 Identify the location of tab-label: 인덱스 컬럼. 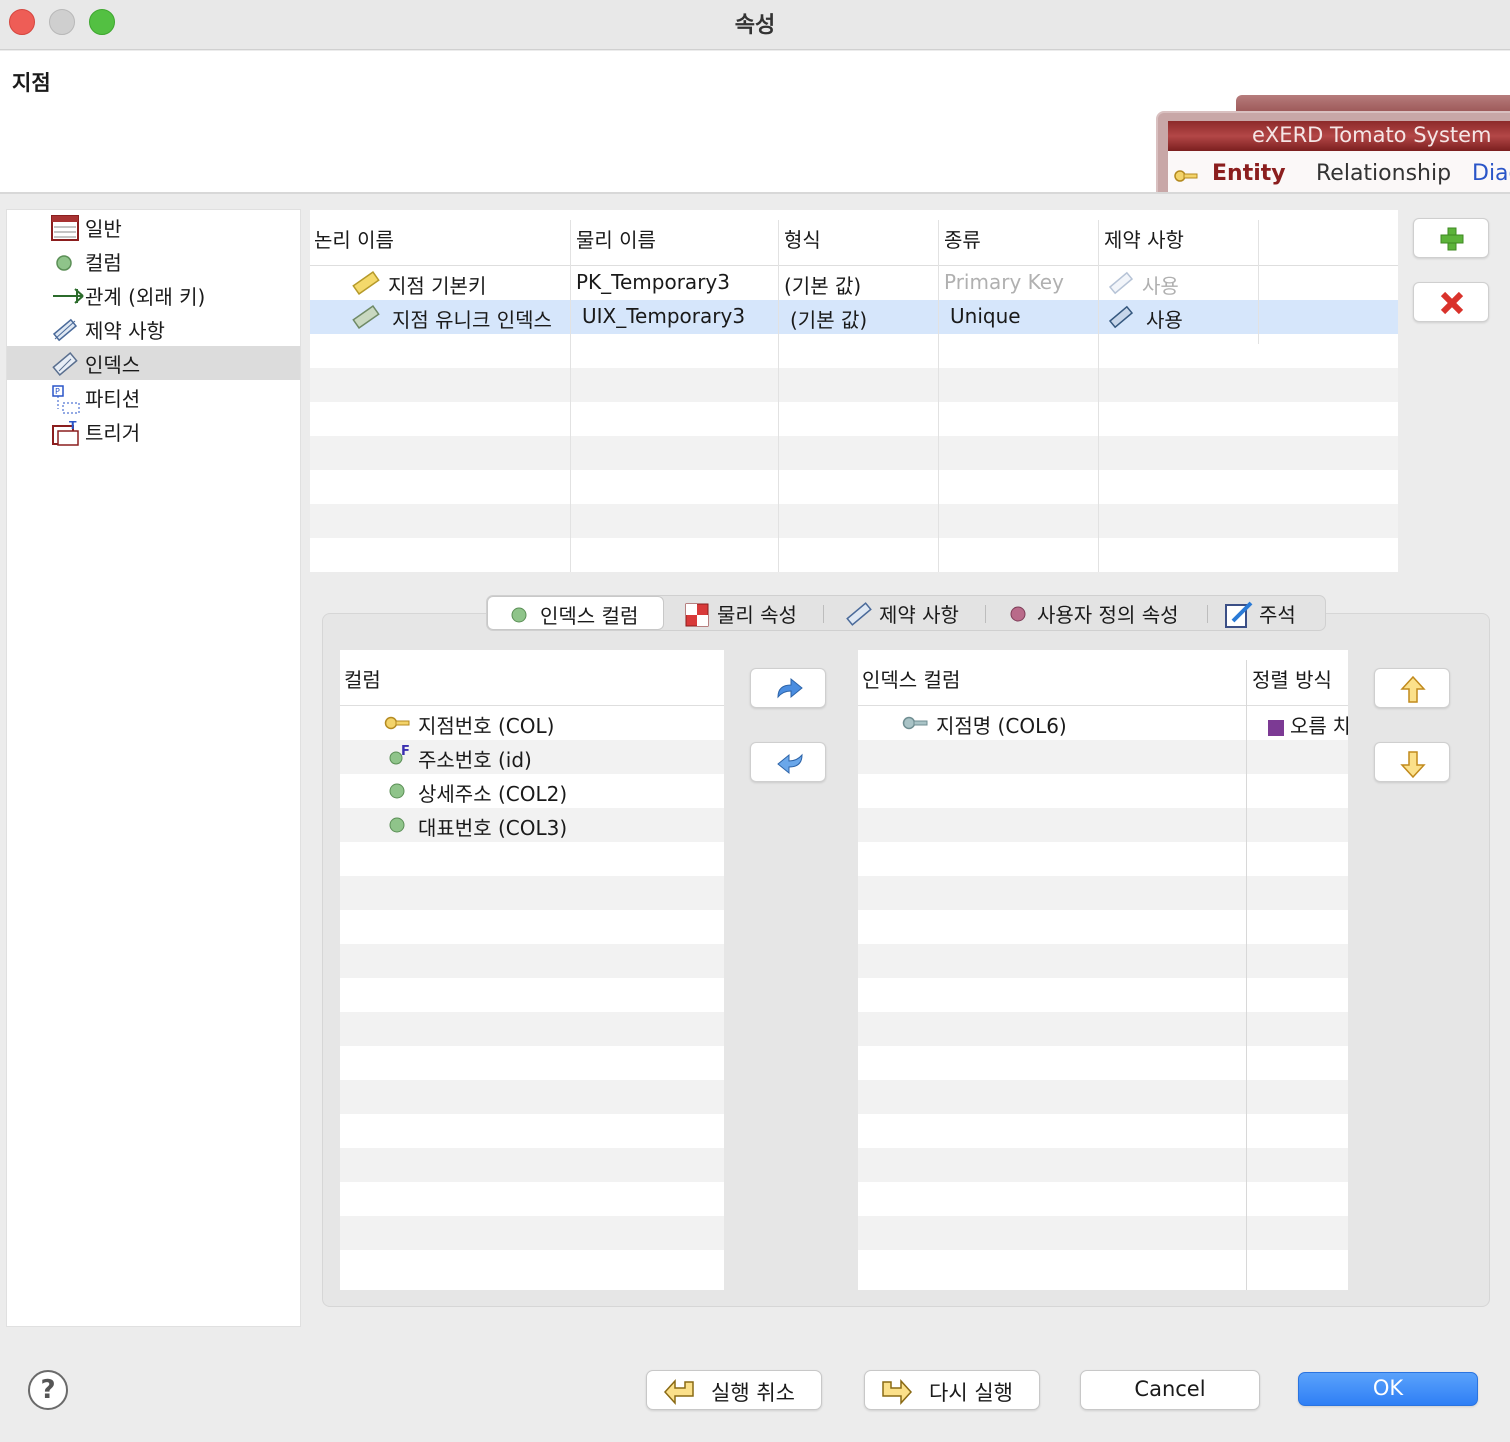
(589, 616).